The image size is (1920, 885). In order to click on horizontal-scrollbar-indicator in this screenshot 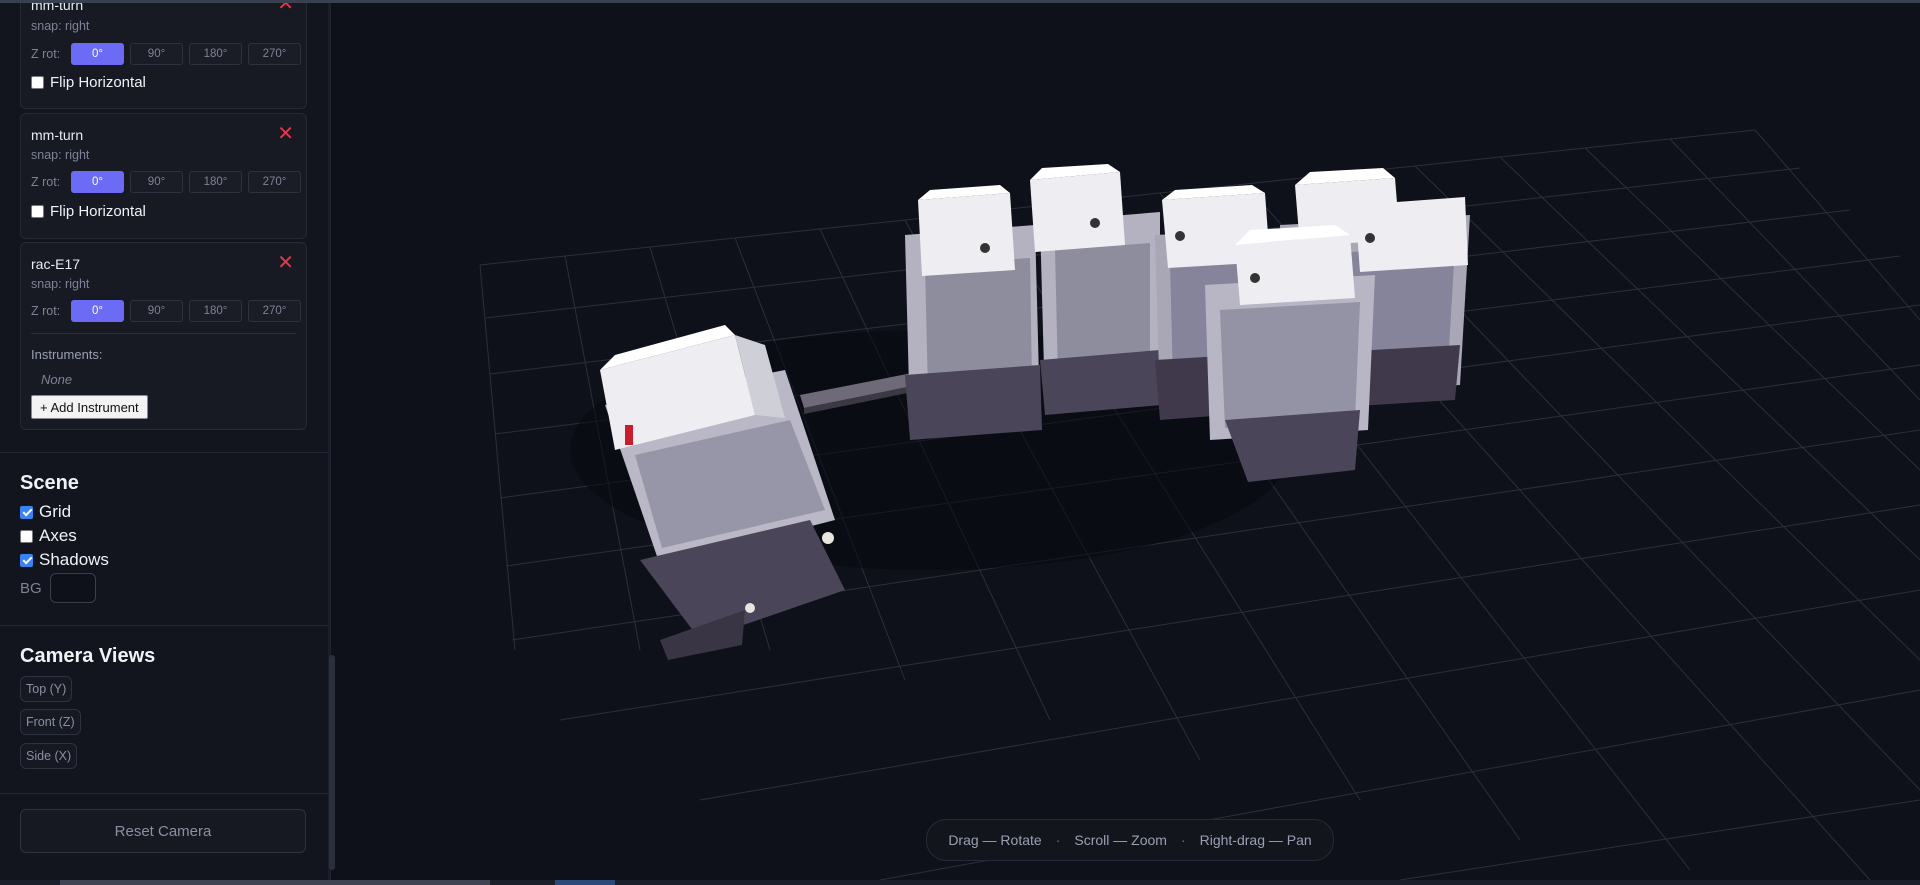, I will do `click(585, 882)`.